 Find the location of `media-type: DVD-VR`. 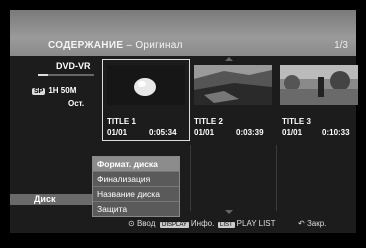

media-type: DVD-VR is located at coordinates (73, 66).